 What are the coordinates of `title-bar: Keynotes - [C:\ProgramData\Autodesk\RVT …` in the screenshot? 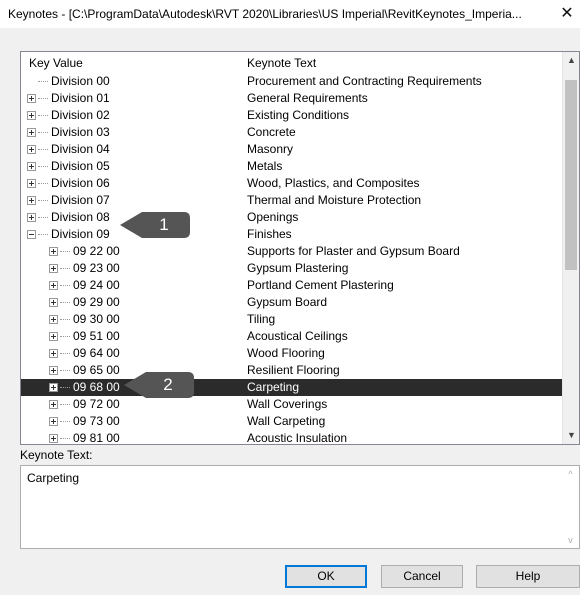 It's located at (290, 14).